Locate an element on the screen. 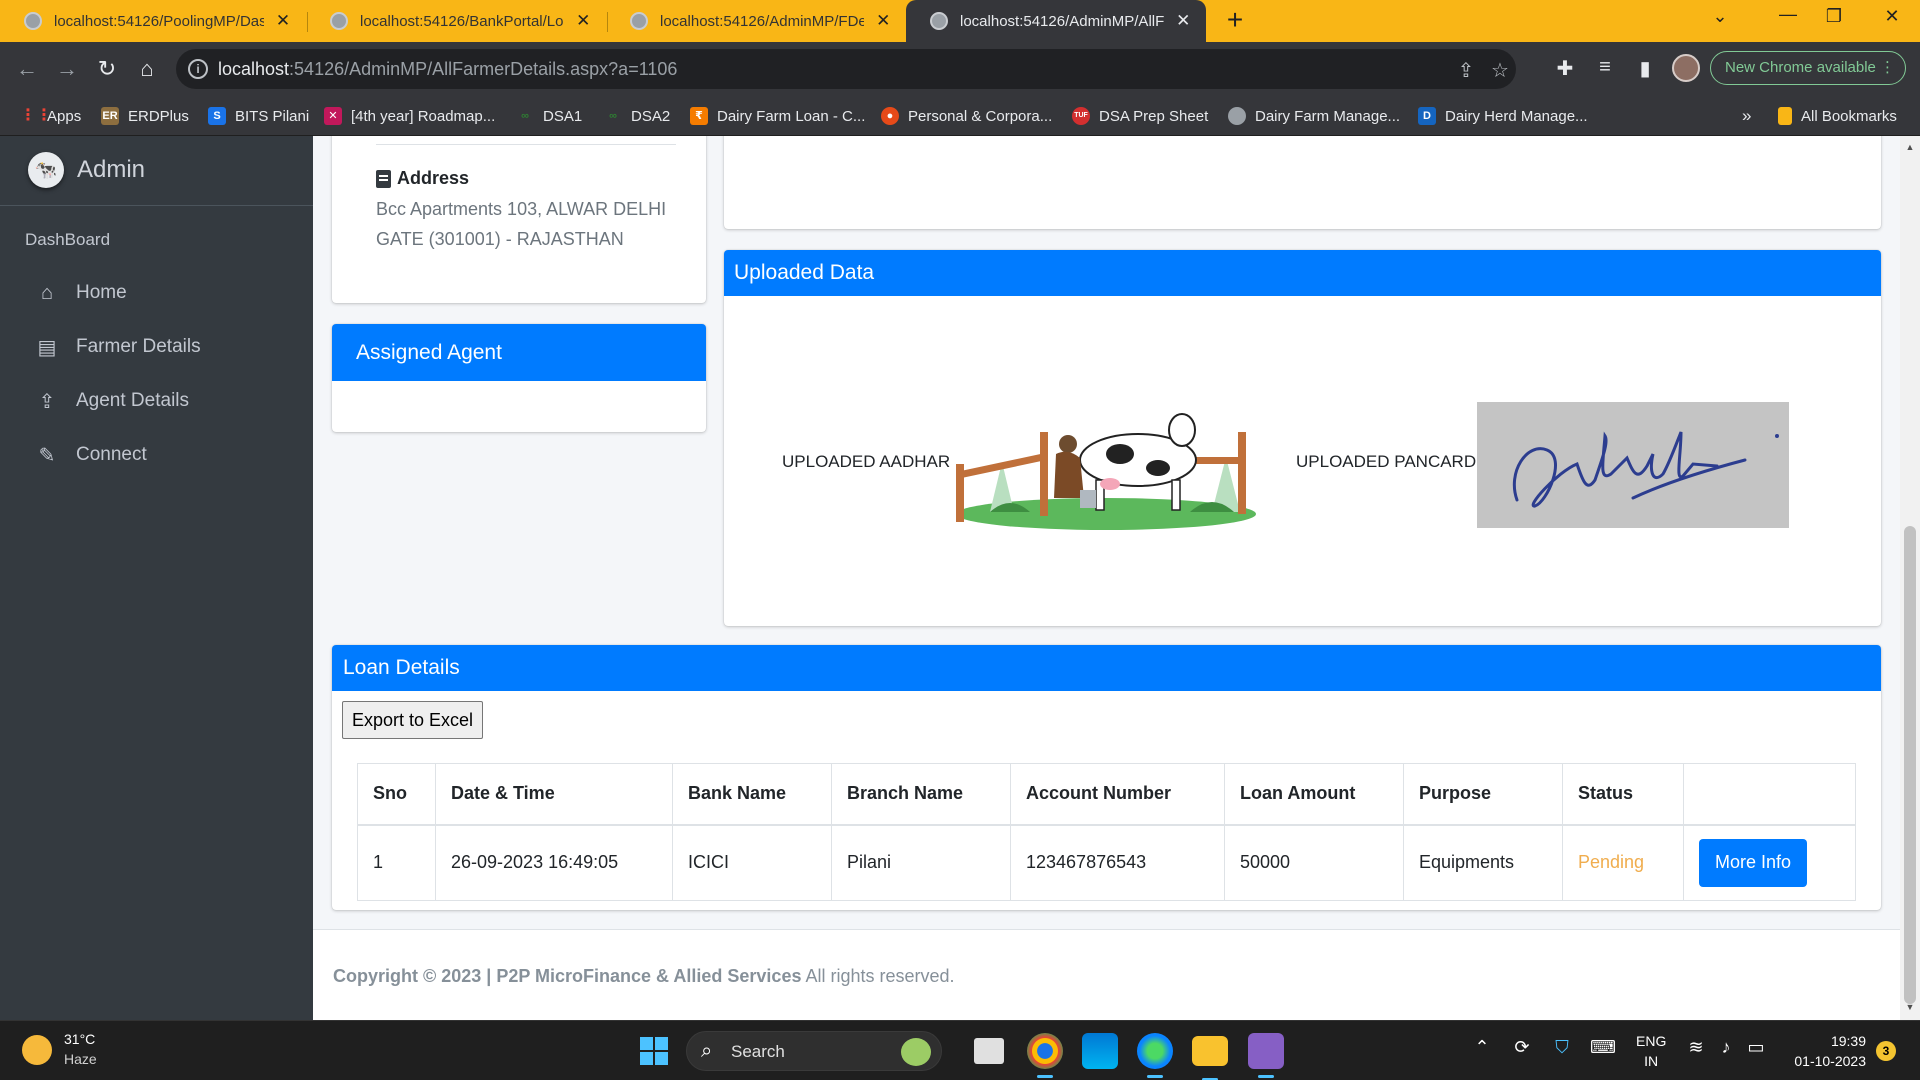 The height and width of the screenshot is (1080, 1920). more-bookmarks-button: » is located at coordinates (1746, 116).